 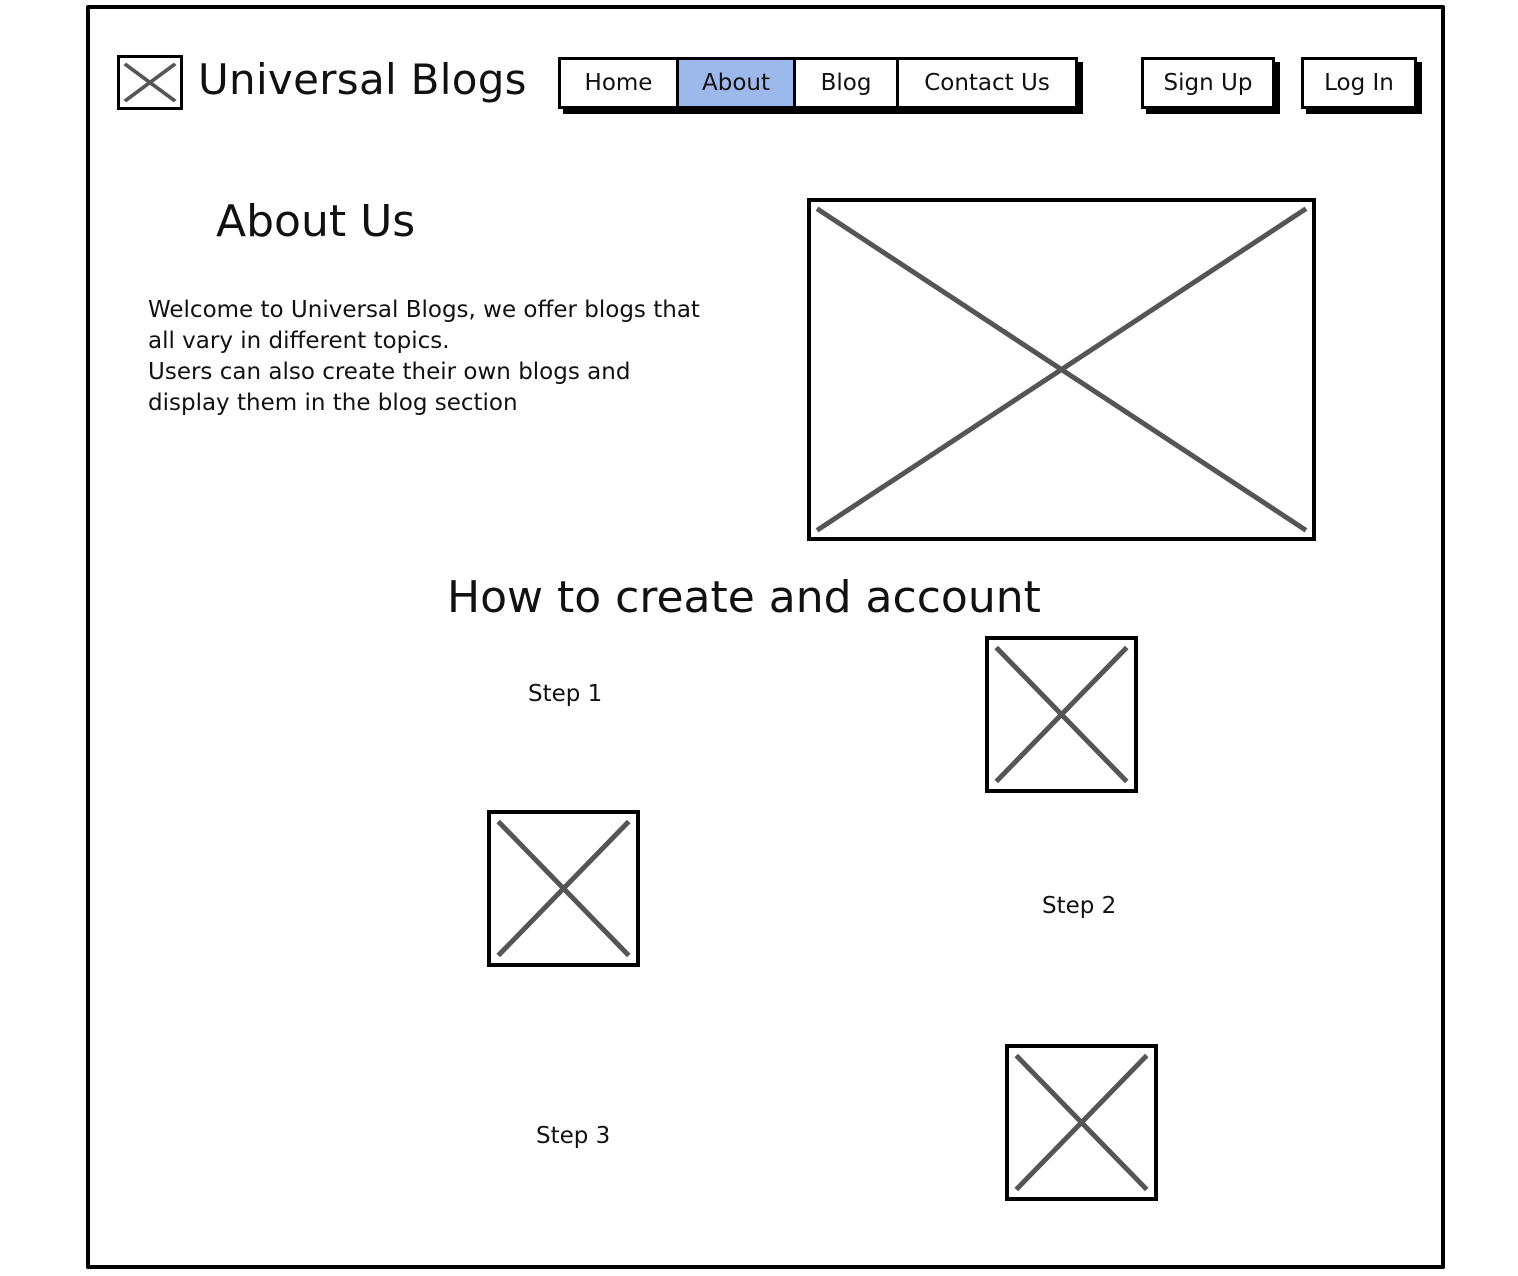 What do you see at coordinates (1208, 83) in the screenshot?
I see `sign-up-button: Sign Up` at bounding box center [1208, 83].